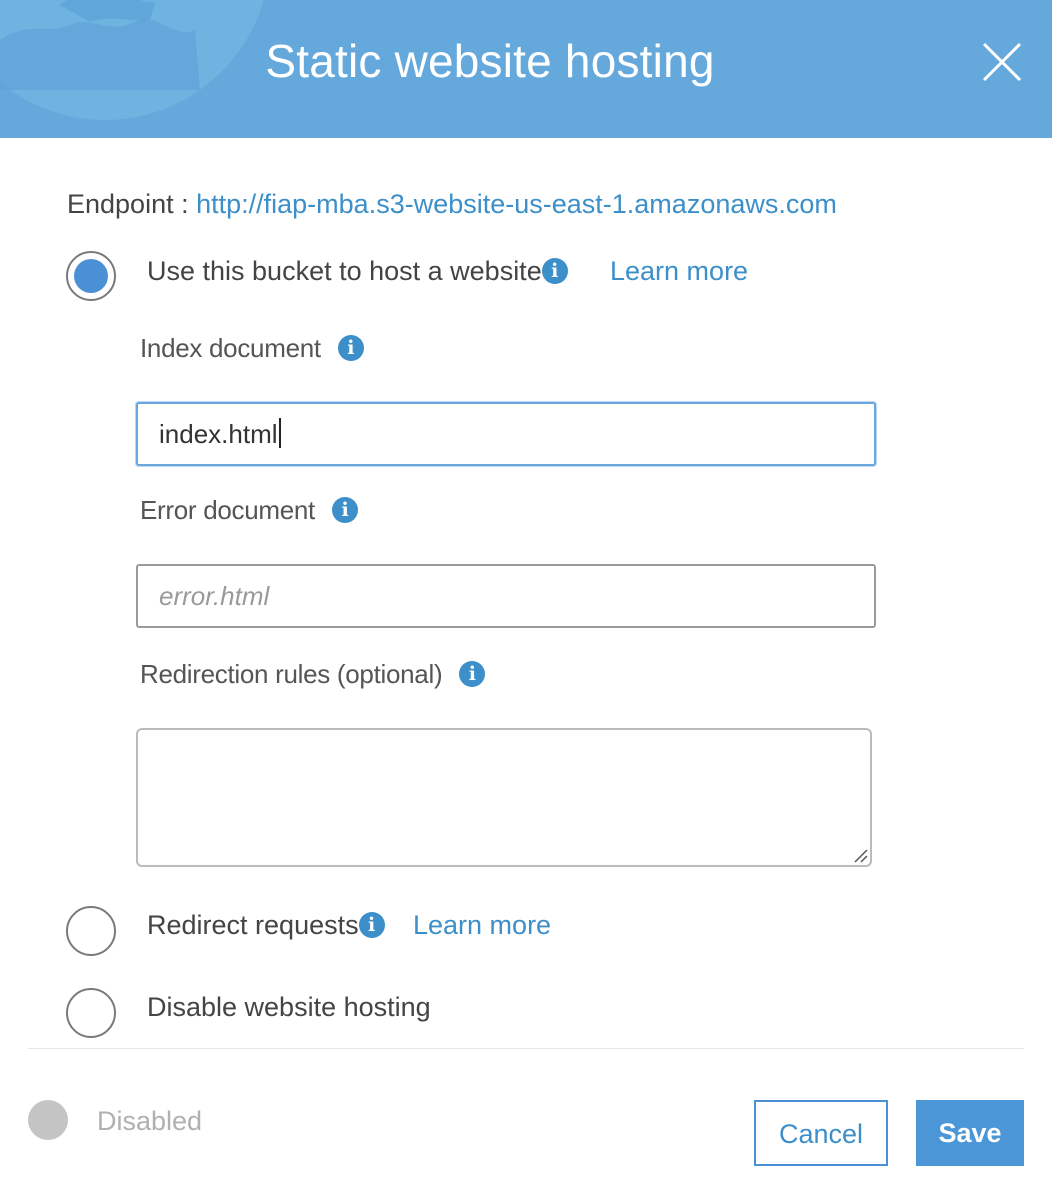 The image size is (1052, 1194). I want to click on status-label: Disabled, so click(150, 1121).